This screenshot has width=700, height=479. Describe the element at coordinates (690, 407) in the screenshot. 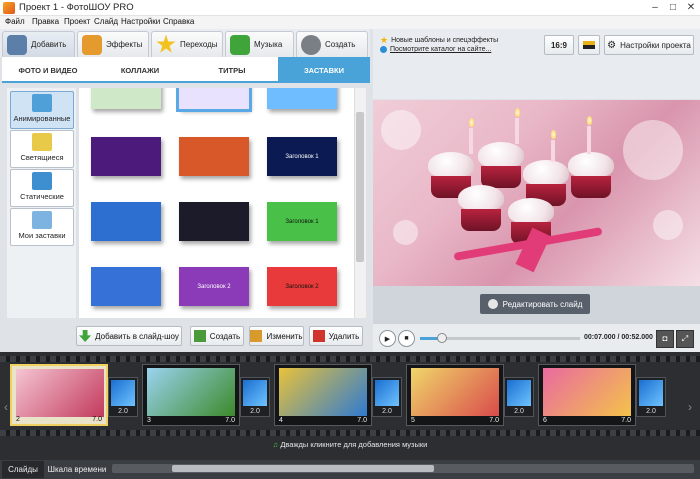

I see `timeline-right-arrow-icon: ›` at that location.